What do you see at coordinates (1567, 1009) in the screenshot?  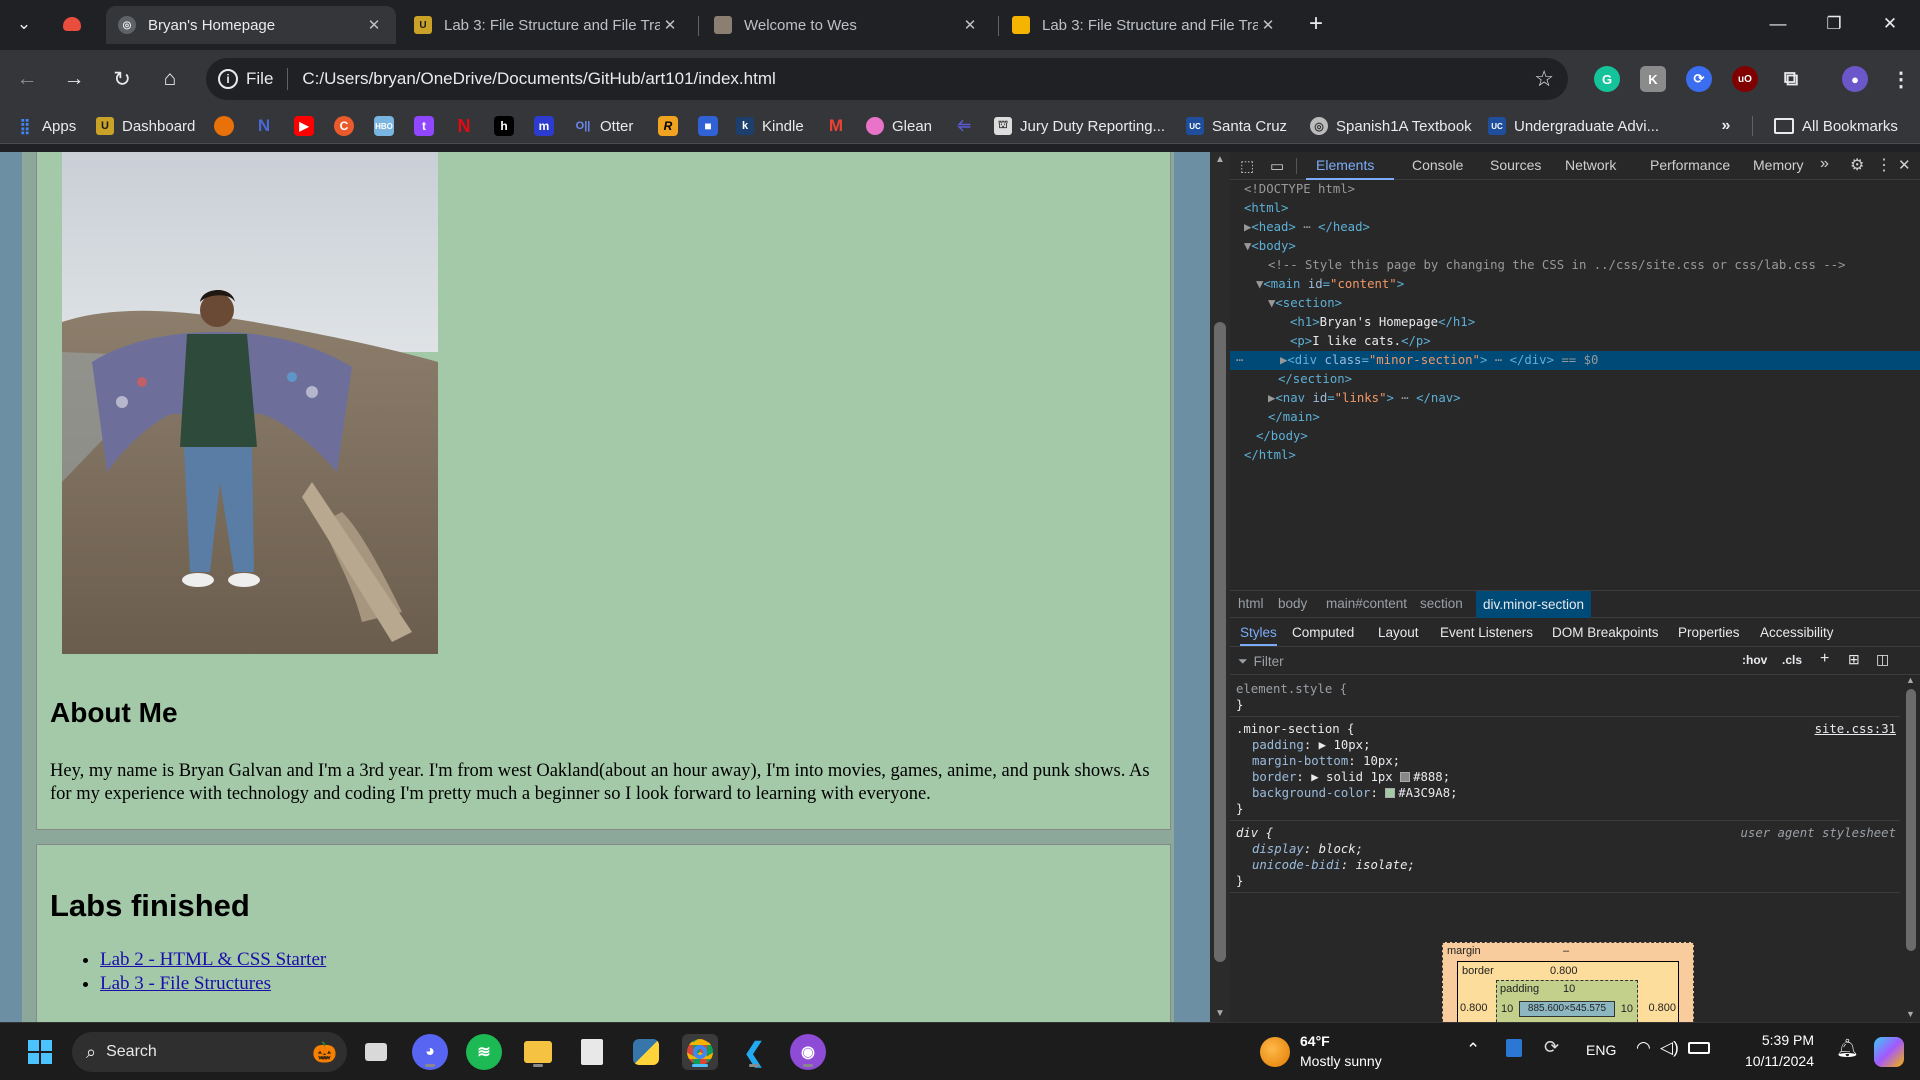 I see `content-box: 885.600×545.575` at bounding box center [1567, 1009].